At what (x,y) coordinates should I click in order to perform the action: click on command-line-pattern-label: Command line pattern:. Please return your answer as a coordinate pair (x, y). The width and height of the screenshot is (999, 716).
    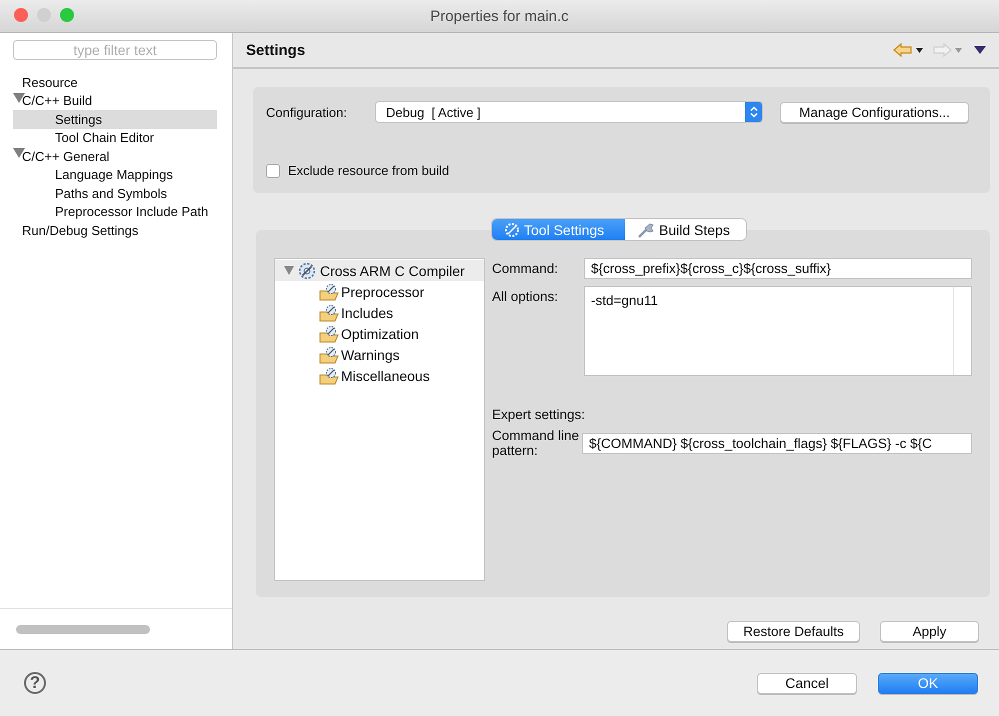
    Looking at the image, I should click on (536, 443).